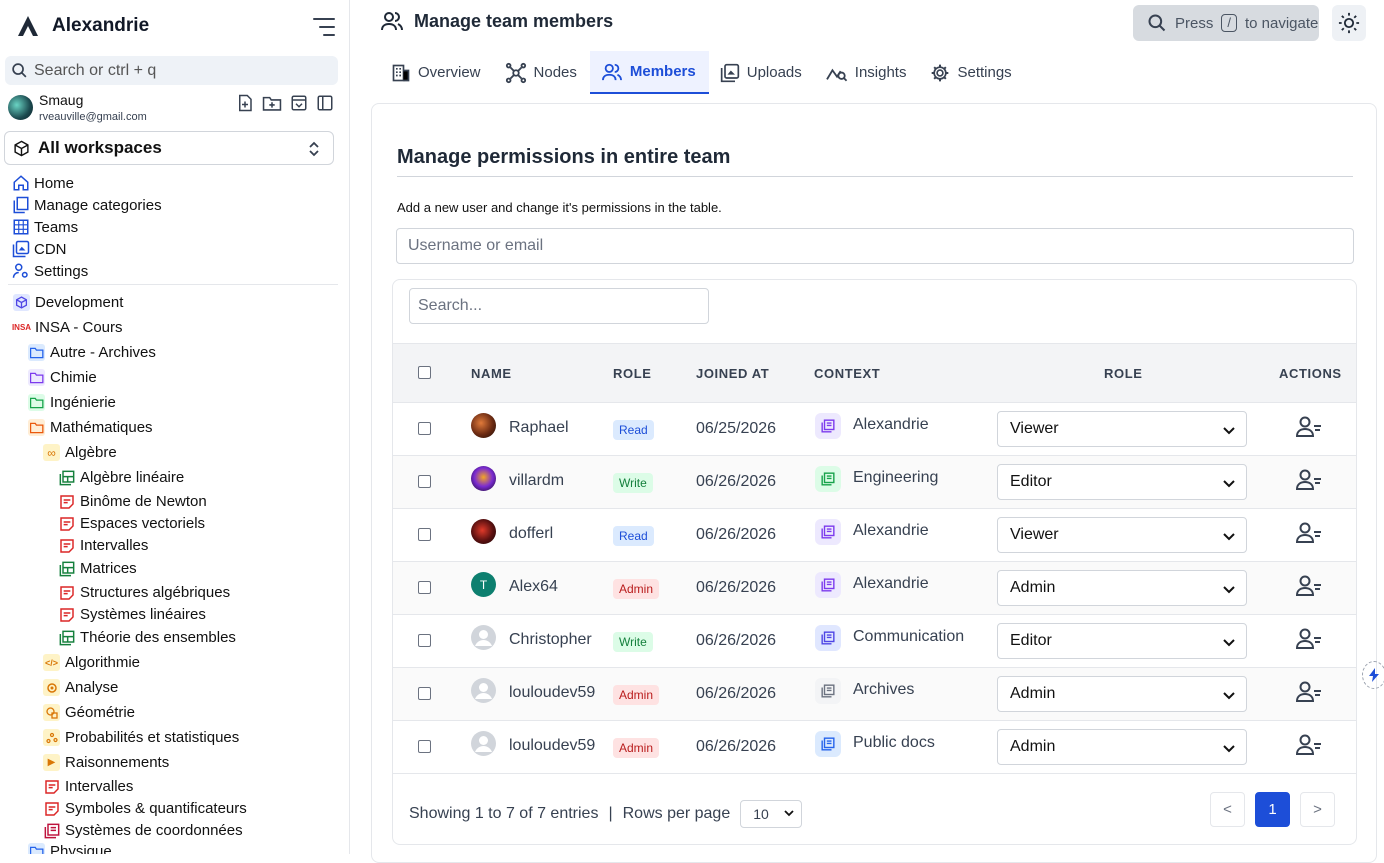 The image size is (1384, 863). What do you see at coordinates (87, 183) in the screenshot?
I see `nav-home: Home` at bounding box center [87, 183].